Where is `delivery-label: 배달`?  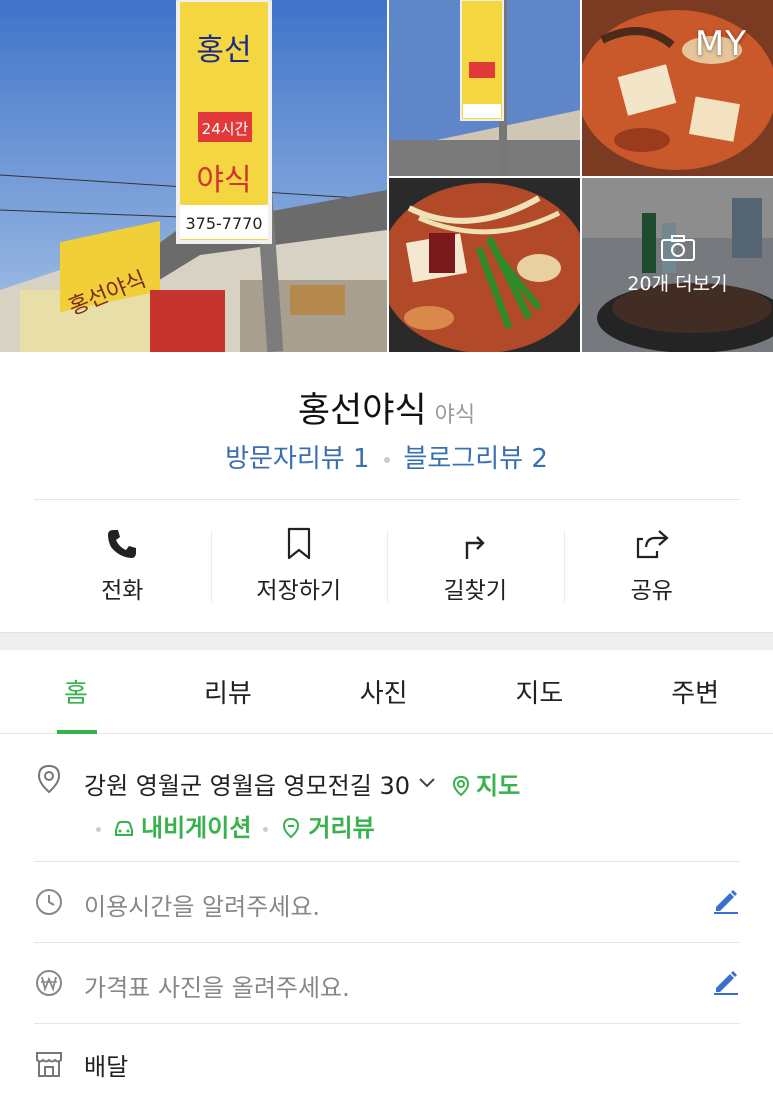 delivery-label: 배달 is located at coordinates (106, 1067).